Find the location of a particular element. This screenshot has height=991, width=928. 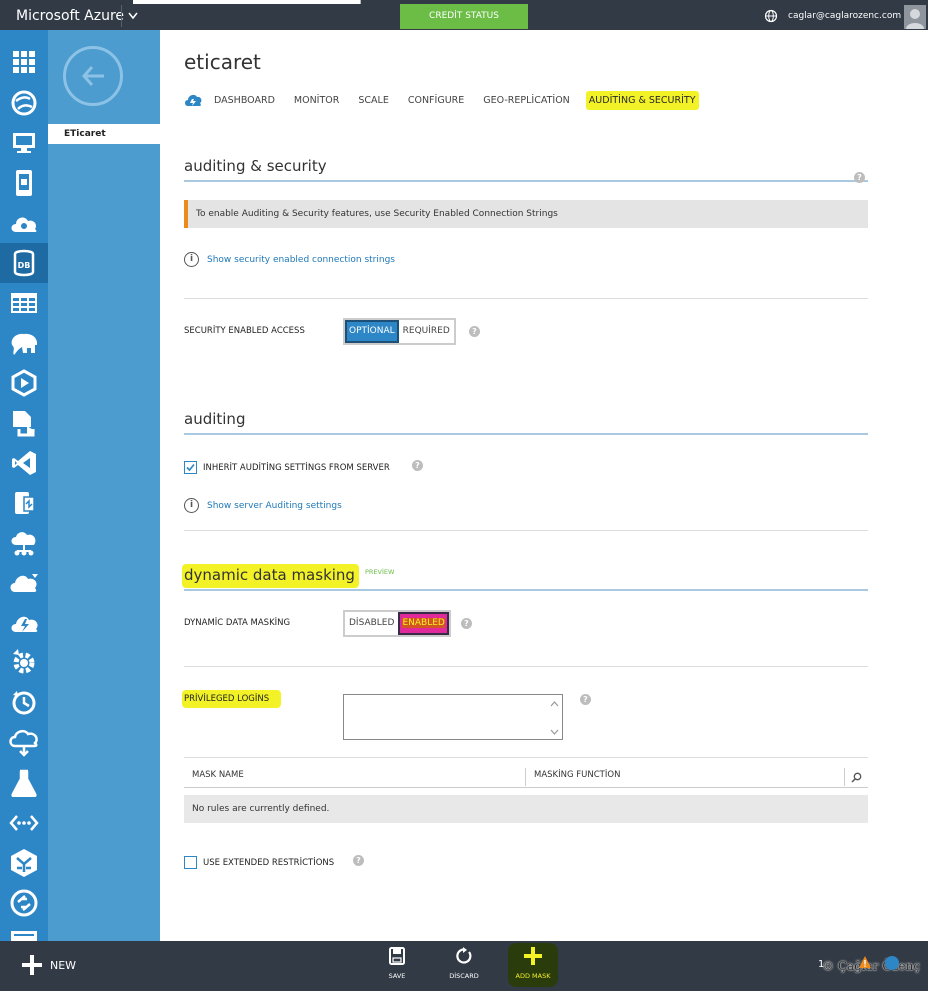

privileged-logins-input is located at coordinates (453, 717).